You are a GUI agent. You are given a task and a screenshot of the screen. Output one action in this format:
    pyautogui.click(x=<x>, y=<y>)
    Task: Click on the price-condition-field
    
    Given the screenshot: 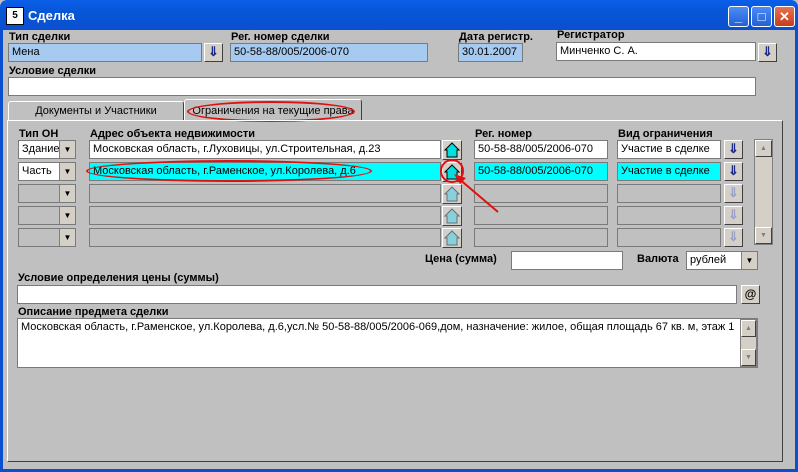 What is the action you would take?
    pyautogui.click(x=377, y=294)
    